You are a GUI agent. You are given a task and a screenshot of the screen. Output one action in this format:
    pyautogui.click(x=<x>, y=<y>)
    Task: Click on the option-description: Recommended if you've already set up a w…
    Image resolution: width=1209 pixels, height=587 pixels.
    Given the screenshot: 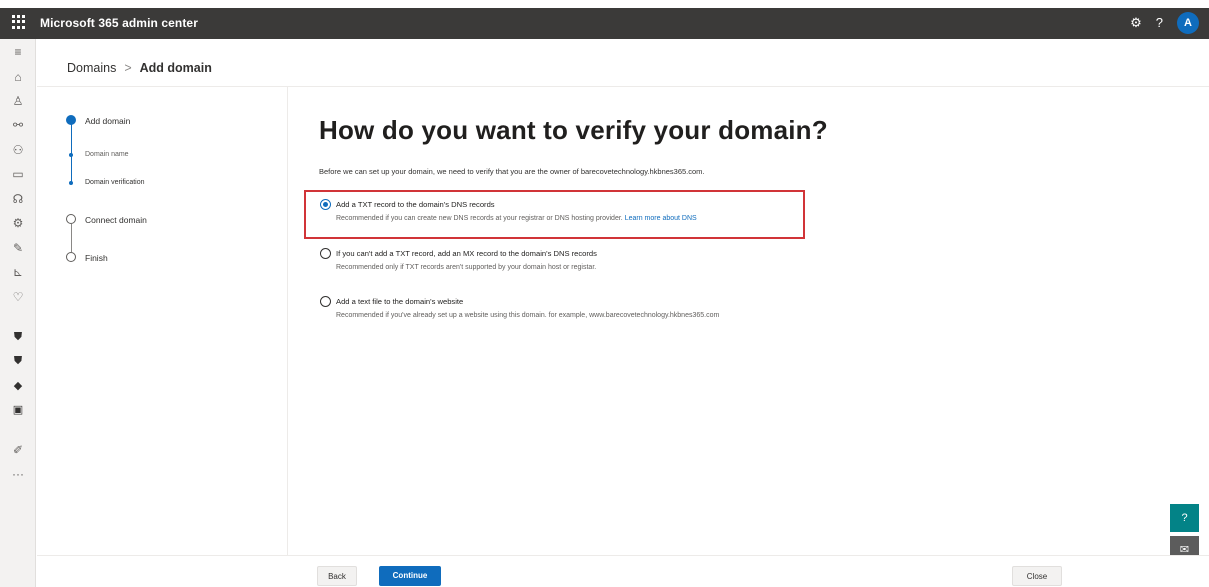 What is the action you would take?
    pyautogui.click(x=528, y=315)
    